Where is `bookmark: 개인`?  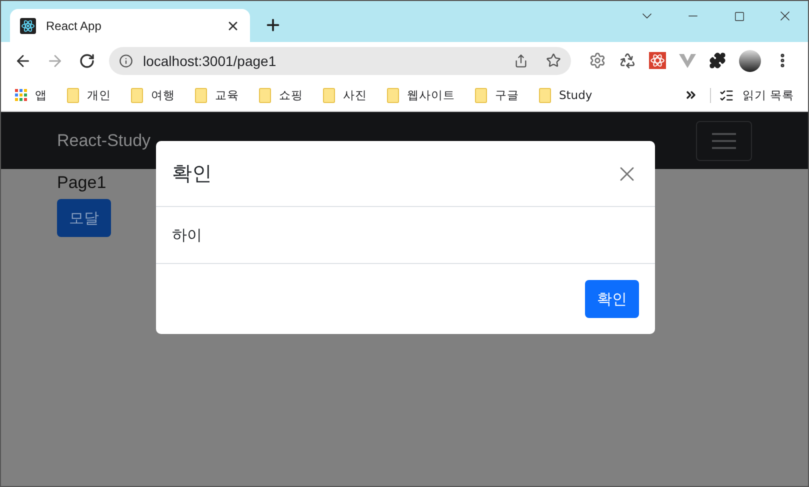
bookmark: 개인 is located at coordinates (89, 95).